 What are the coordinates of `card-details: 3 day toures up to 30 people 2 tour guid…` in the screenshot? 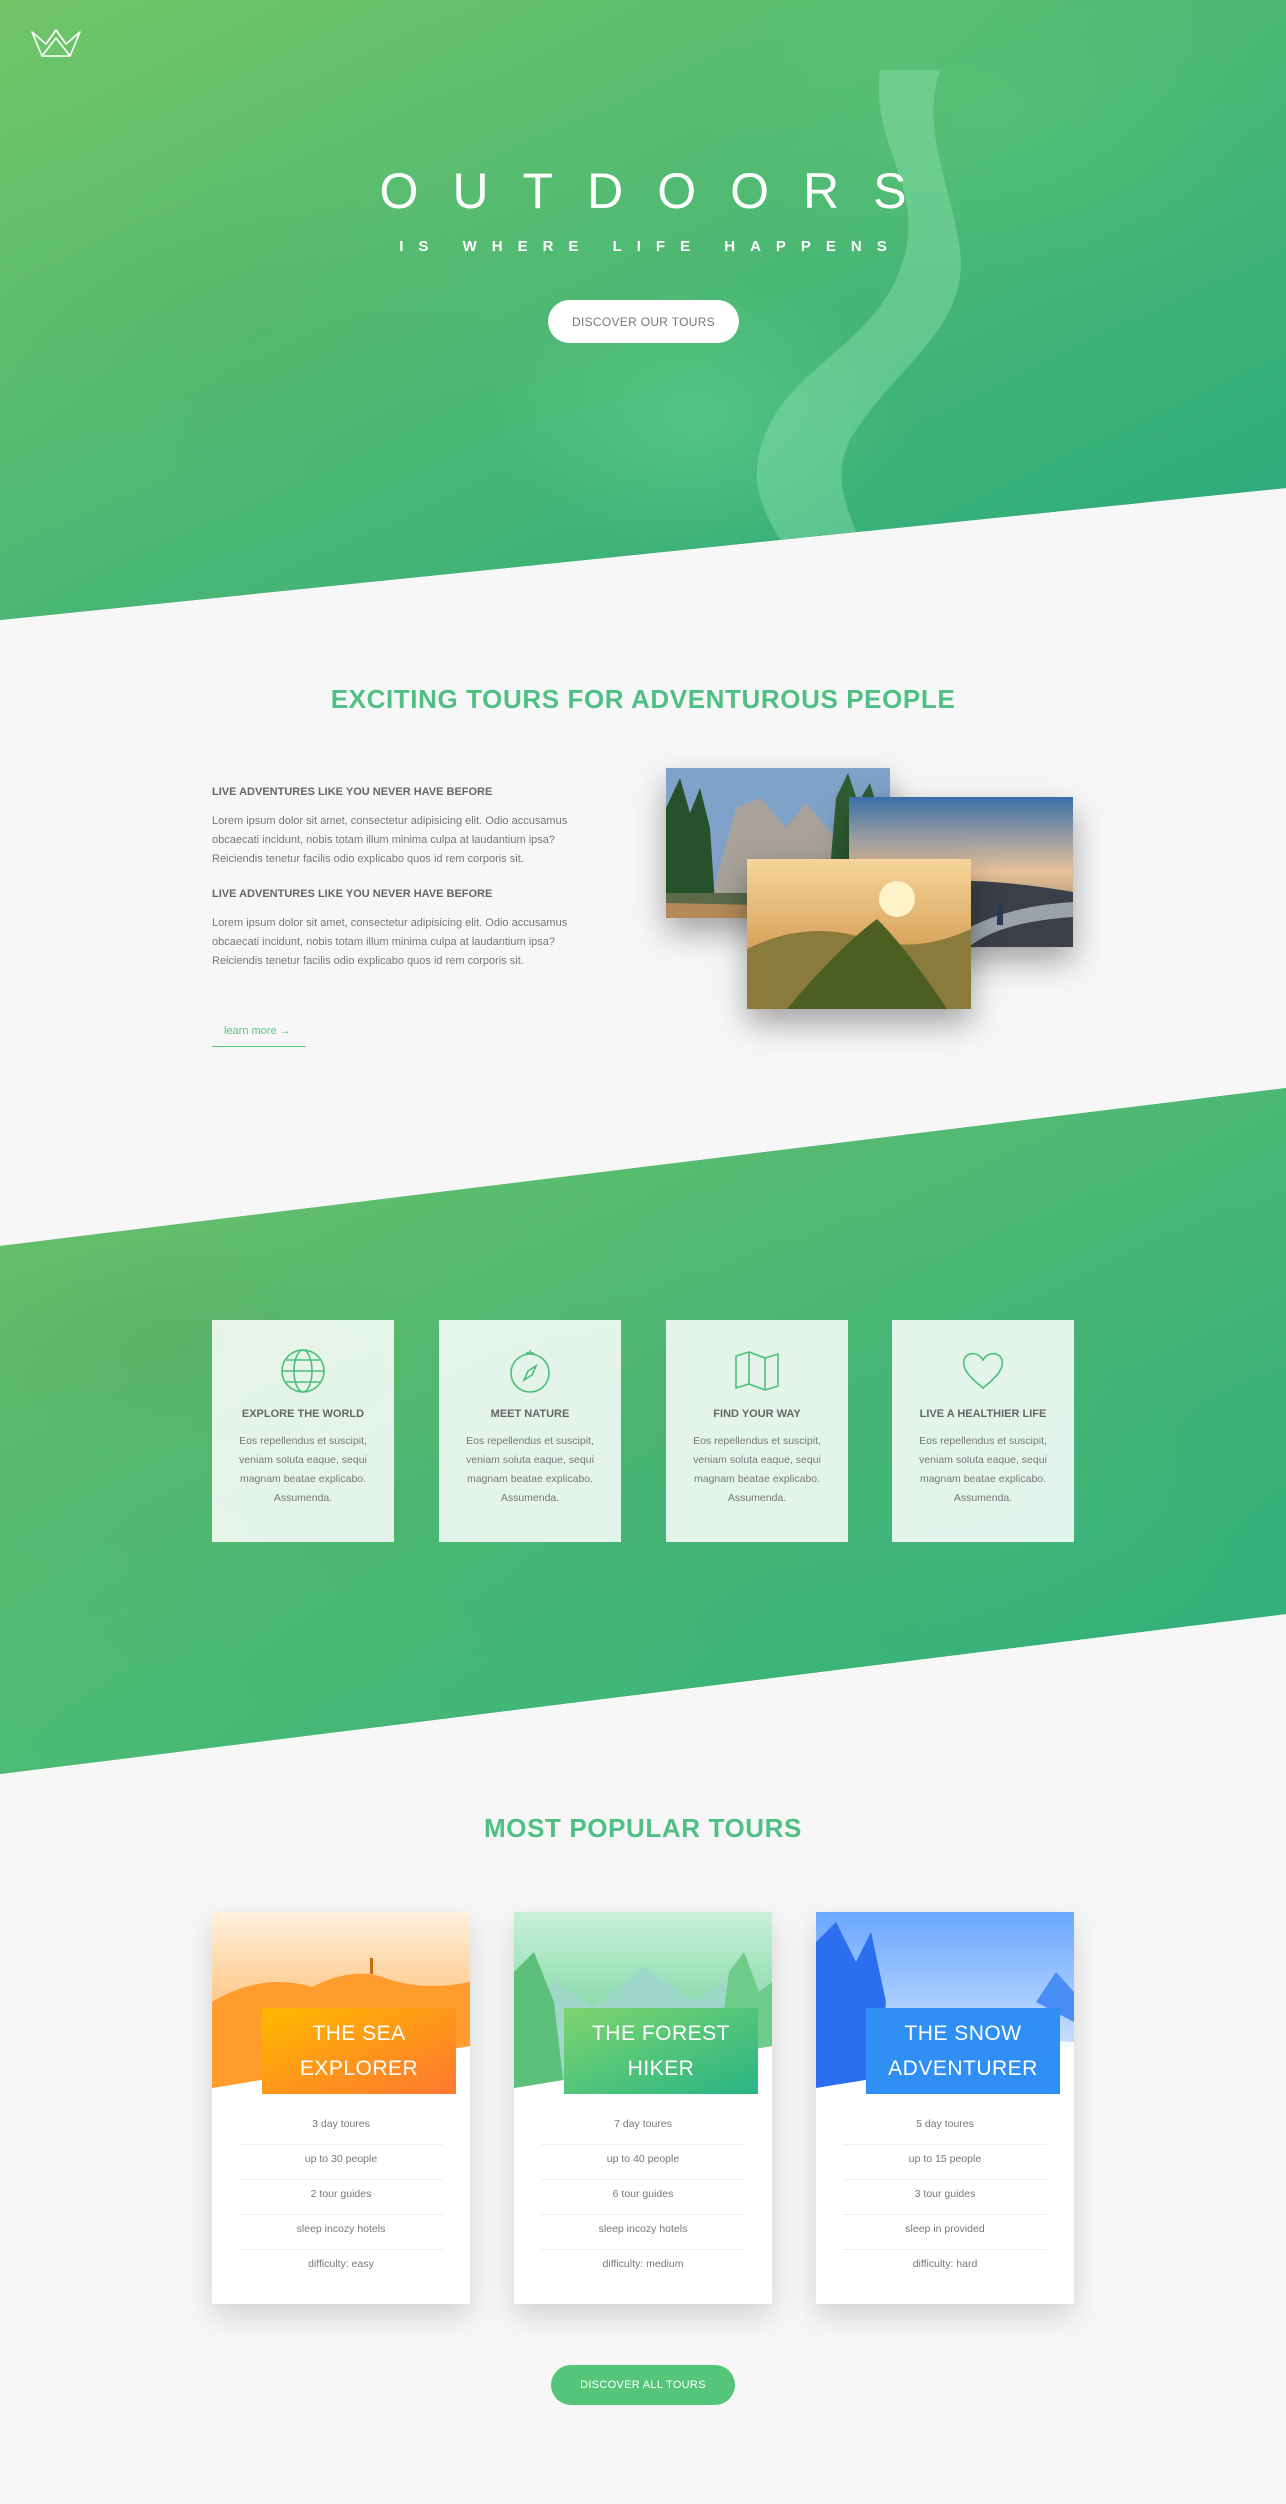 It's located at (341, 2197).